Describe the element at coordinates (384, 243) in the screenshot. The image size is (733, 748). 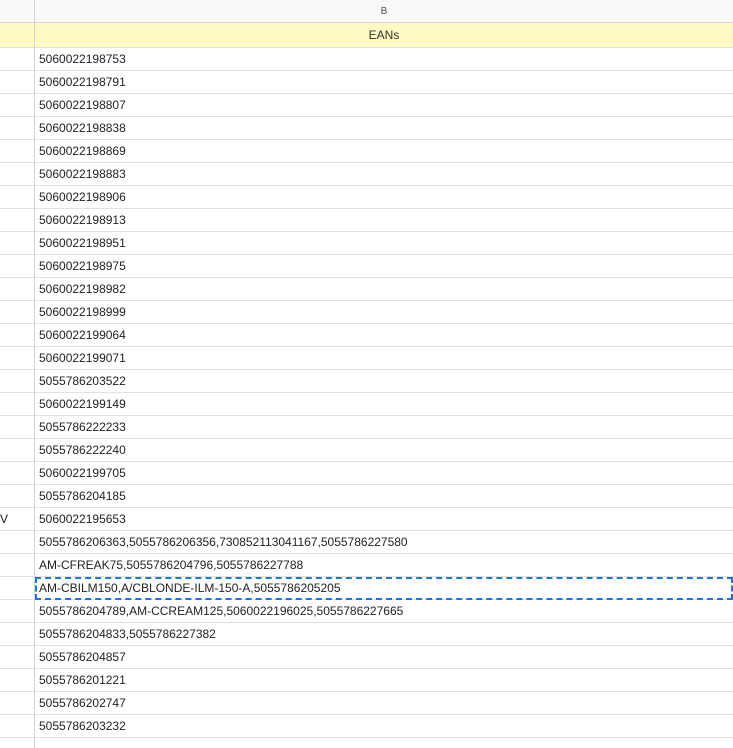
I see `ean-cell: 5060022198951` at that location.